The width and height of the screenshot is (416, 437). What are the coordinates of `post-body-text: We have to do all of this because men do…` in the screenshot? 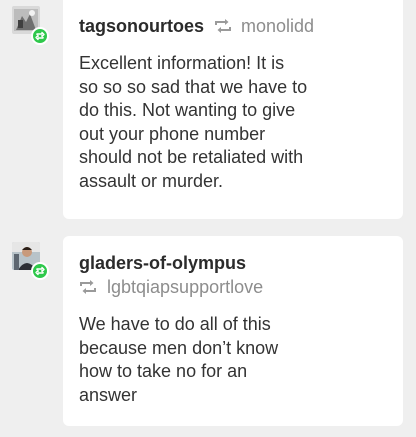 It's located at (179, 359).